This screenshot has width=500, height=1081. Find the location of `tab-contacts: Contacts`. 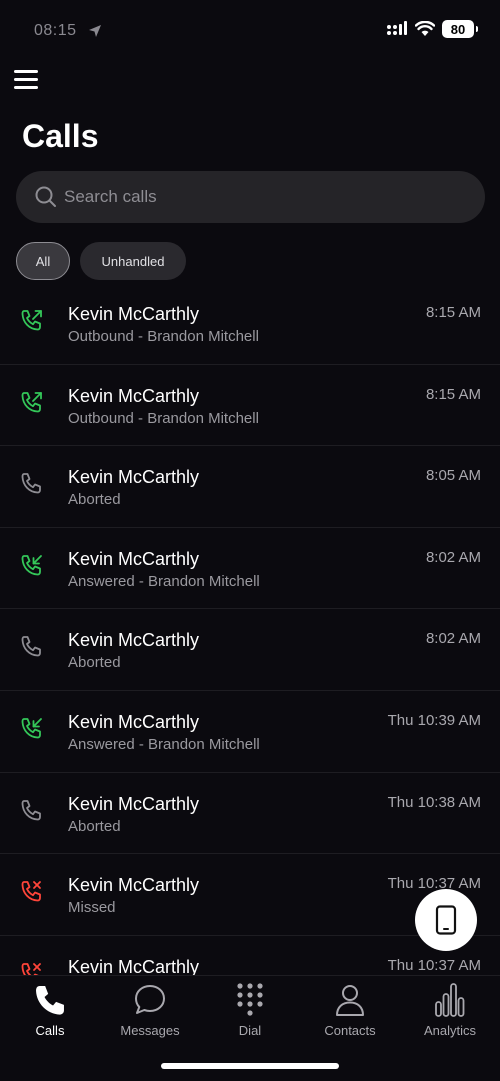

tab-contacts: Contacts is located at coordinates (350, 1012).